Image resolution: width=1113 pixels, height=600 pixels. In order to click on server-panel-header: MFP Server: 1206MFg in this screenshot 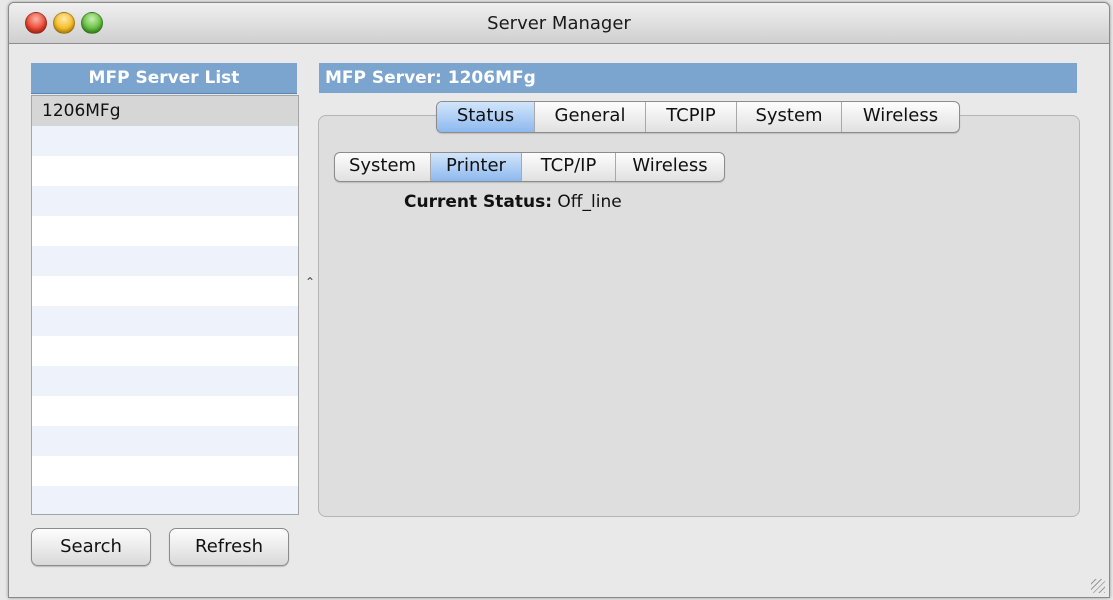, I will do `click(698, 78)`.